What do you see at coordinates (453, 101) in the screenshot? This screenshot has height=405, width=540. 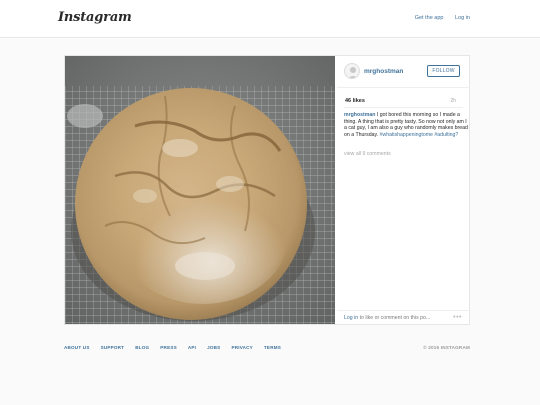 I see `post-time: 2h` at bounding box center [453, 101].